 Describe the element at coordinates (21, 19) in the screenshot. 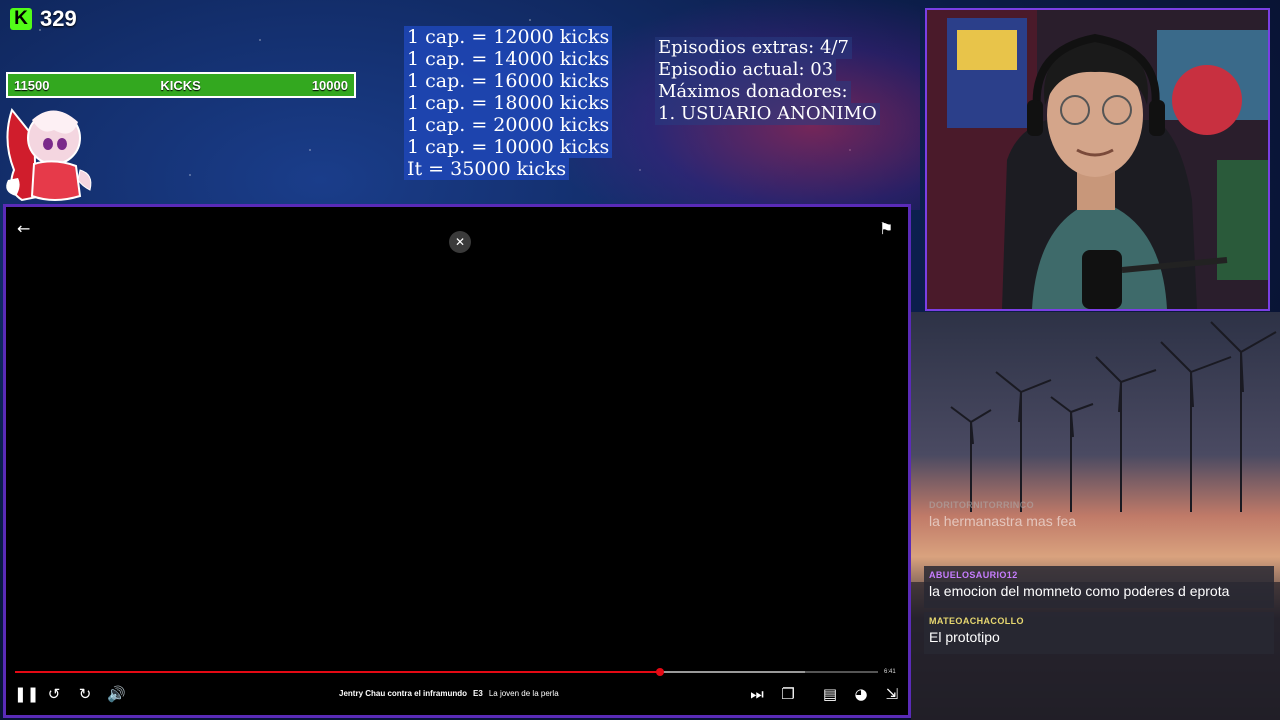

I see `kick-logo-icon: K` at that location.